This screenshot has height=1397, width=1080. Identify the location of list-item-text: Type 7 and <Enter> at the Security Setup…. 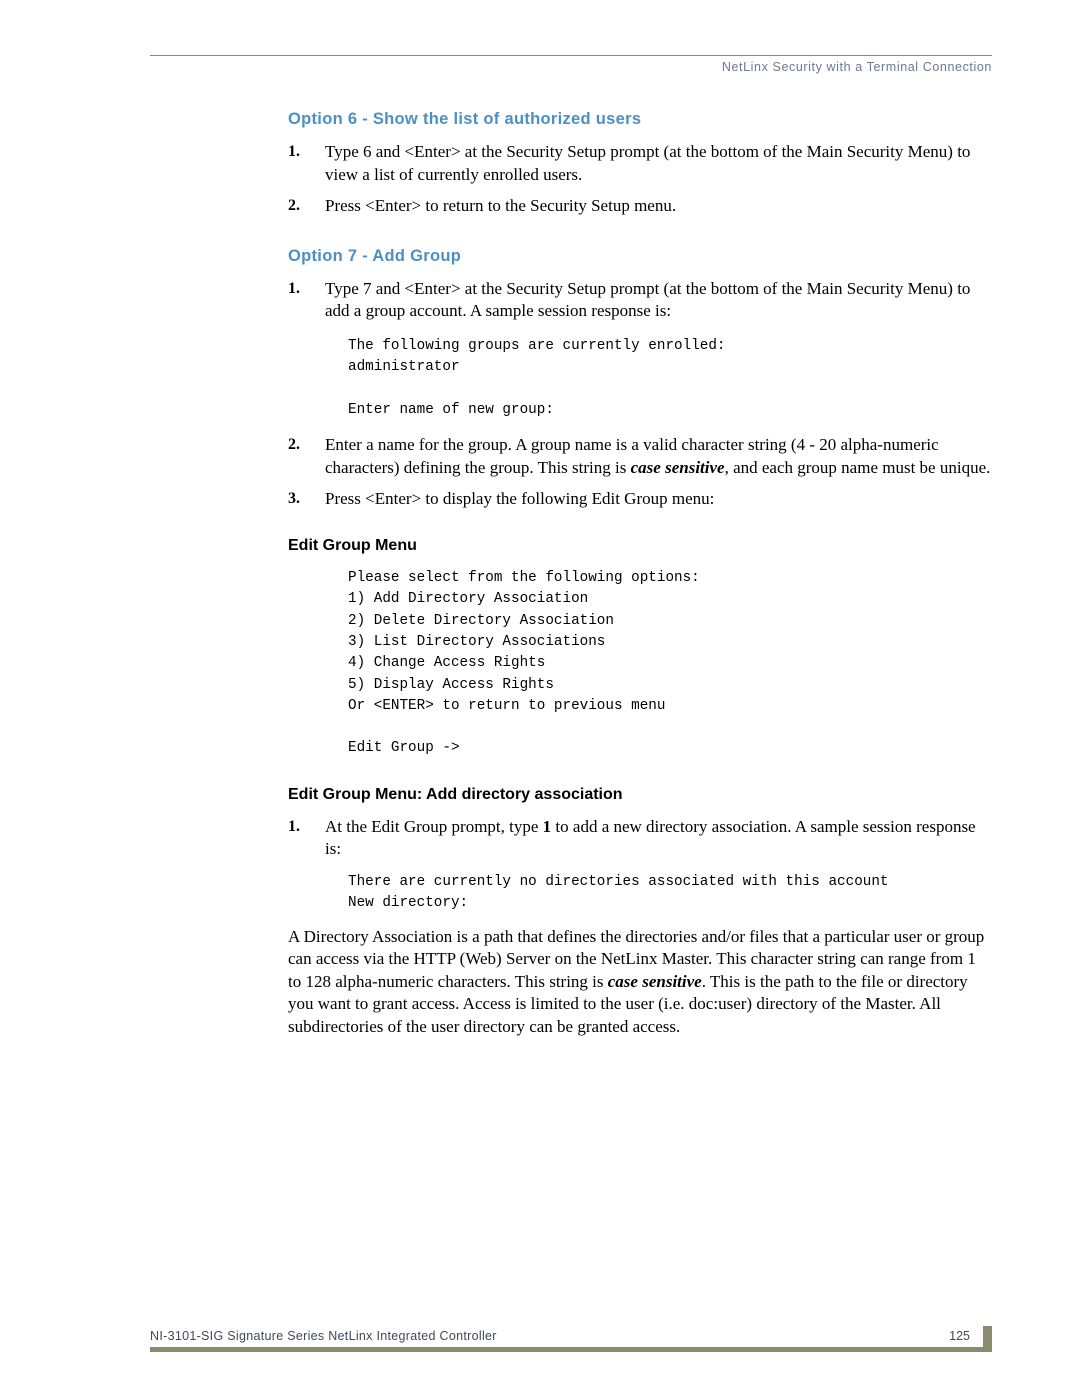
(648, 299).